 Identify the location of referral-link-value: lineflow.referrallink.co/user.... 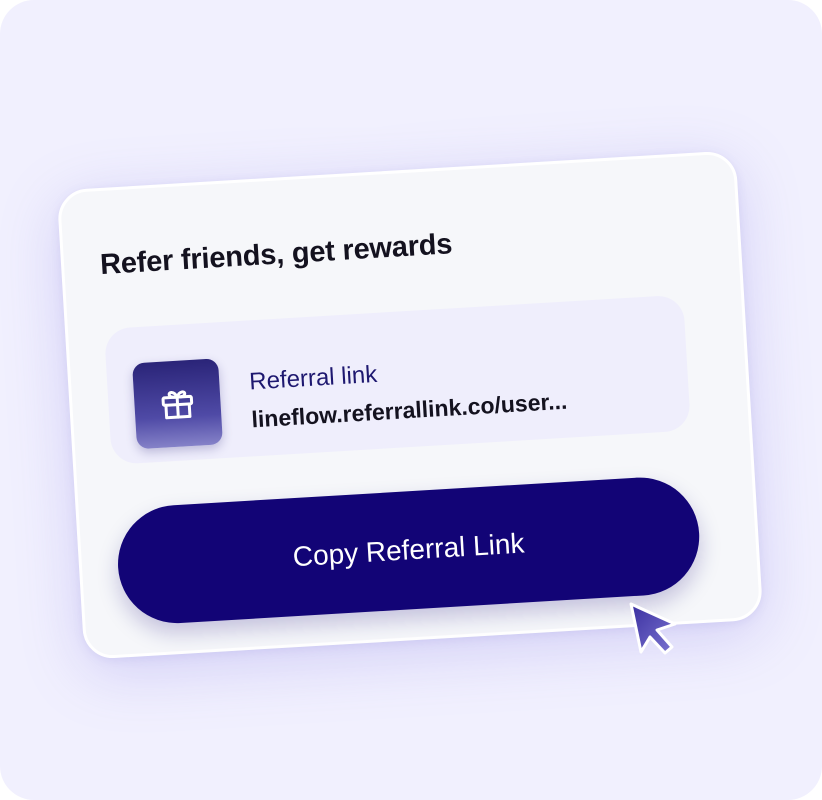
(409, 411).